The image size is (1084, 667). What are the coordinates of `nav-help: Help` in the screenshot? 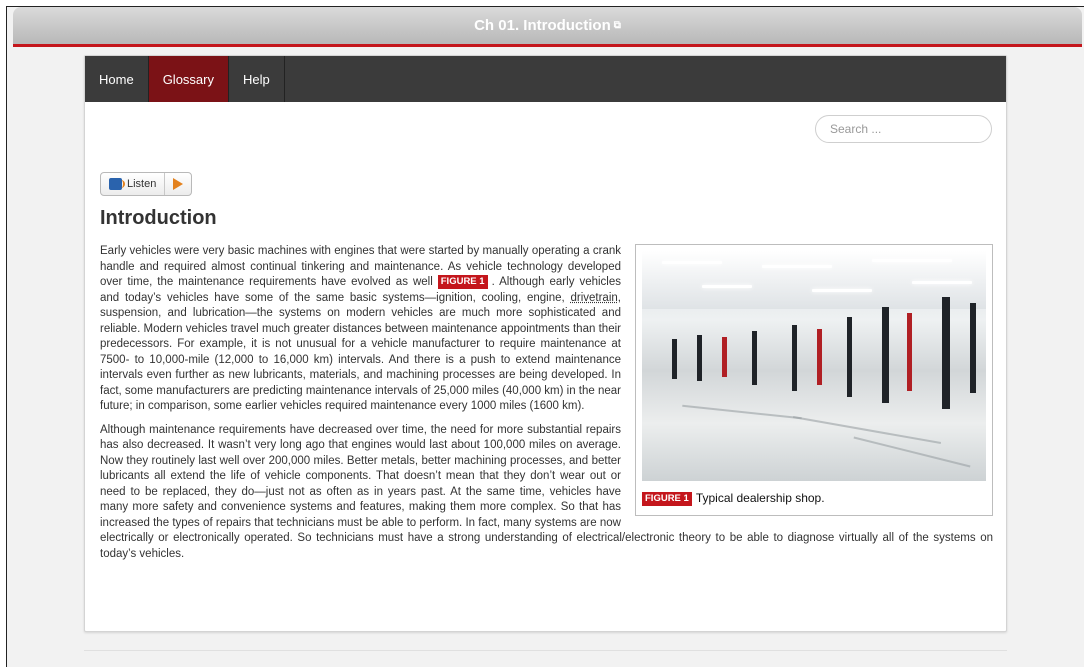 It's located at (257, 79).